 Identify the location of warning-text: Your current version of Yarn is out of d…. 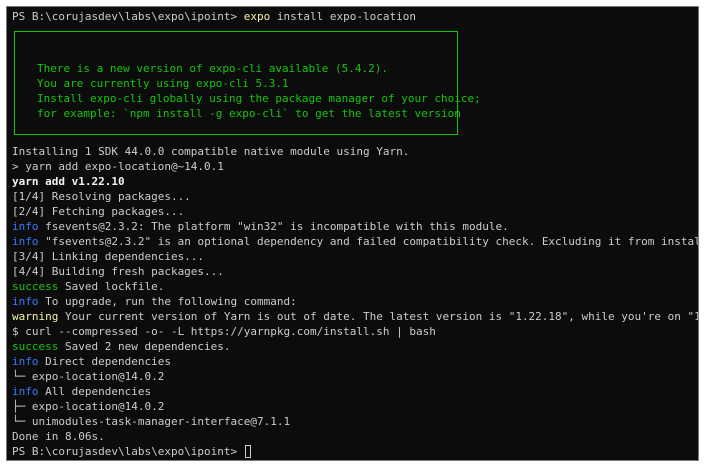
(378, 316).